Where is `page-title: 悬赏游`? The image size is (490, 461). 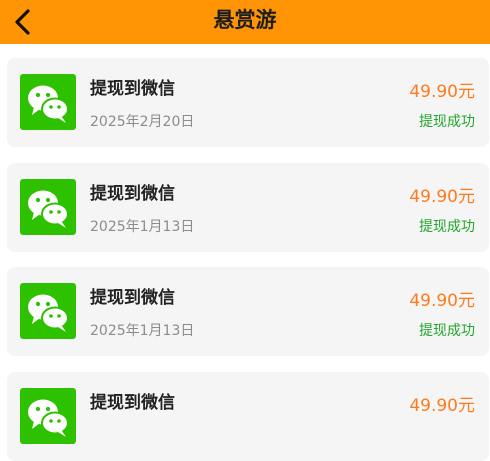 page-title: 悬赏游 is located at coordinates (245, 20).